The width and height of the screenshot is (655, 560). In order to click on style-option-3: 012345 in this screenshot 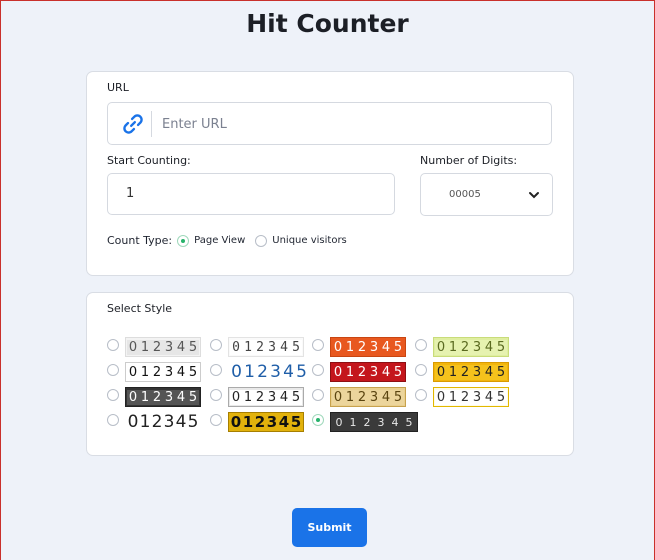, I will do `click(359, 347)`.